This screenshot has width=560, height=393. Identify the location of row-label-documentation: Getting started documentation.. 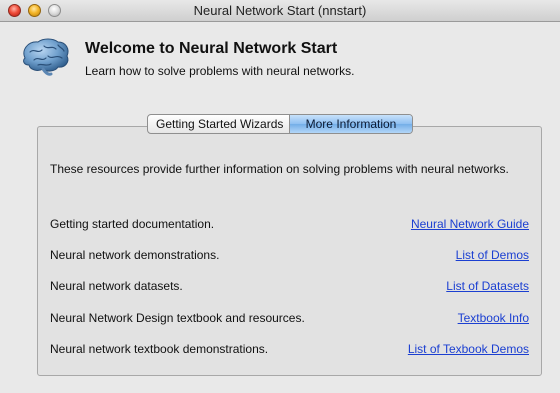
(132, 224).